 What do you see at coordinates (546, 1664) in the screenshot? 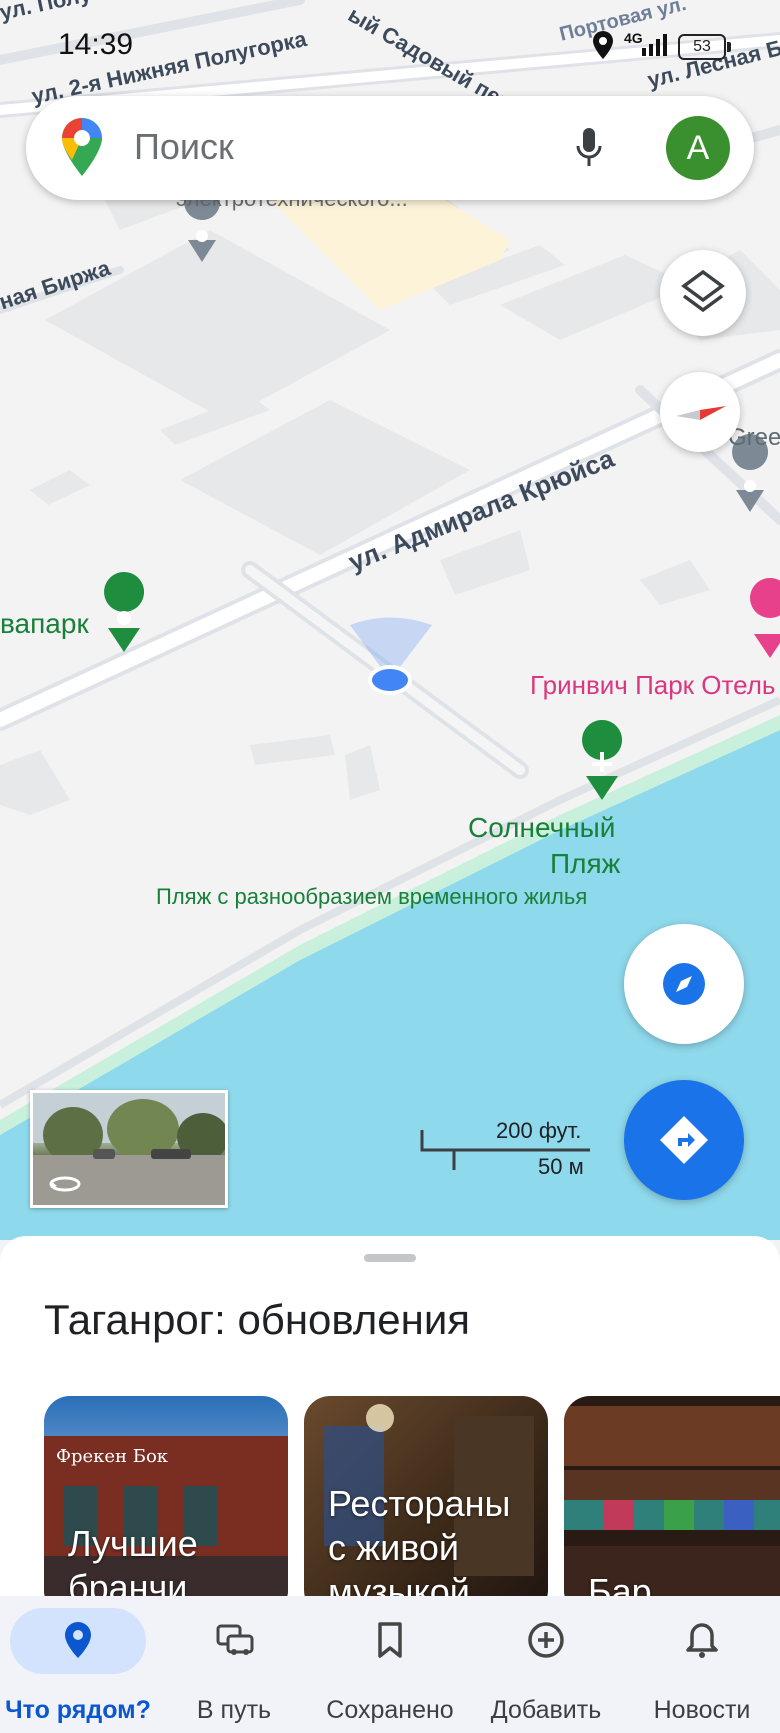
I see `nav-item-contribute: Добавить` at bounding box center [546, 1664].